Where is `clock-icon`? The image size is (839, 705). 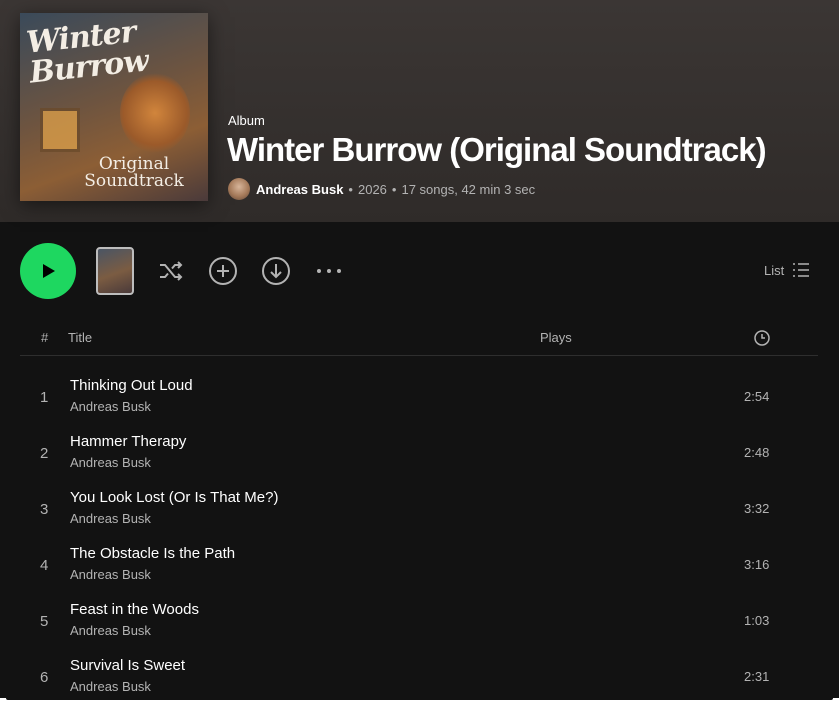
clock-icon is located at coordinates (762, 338).